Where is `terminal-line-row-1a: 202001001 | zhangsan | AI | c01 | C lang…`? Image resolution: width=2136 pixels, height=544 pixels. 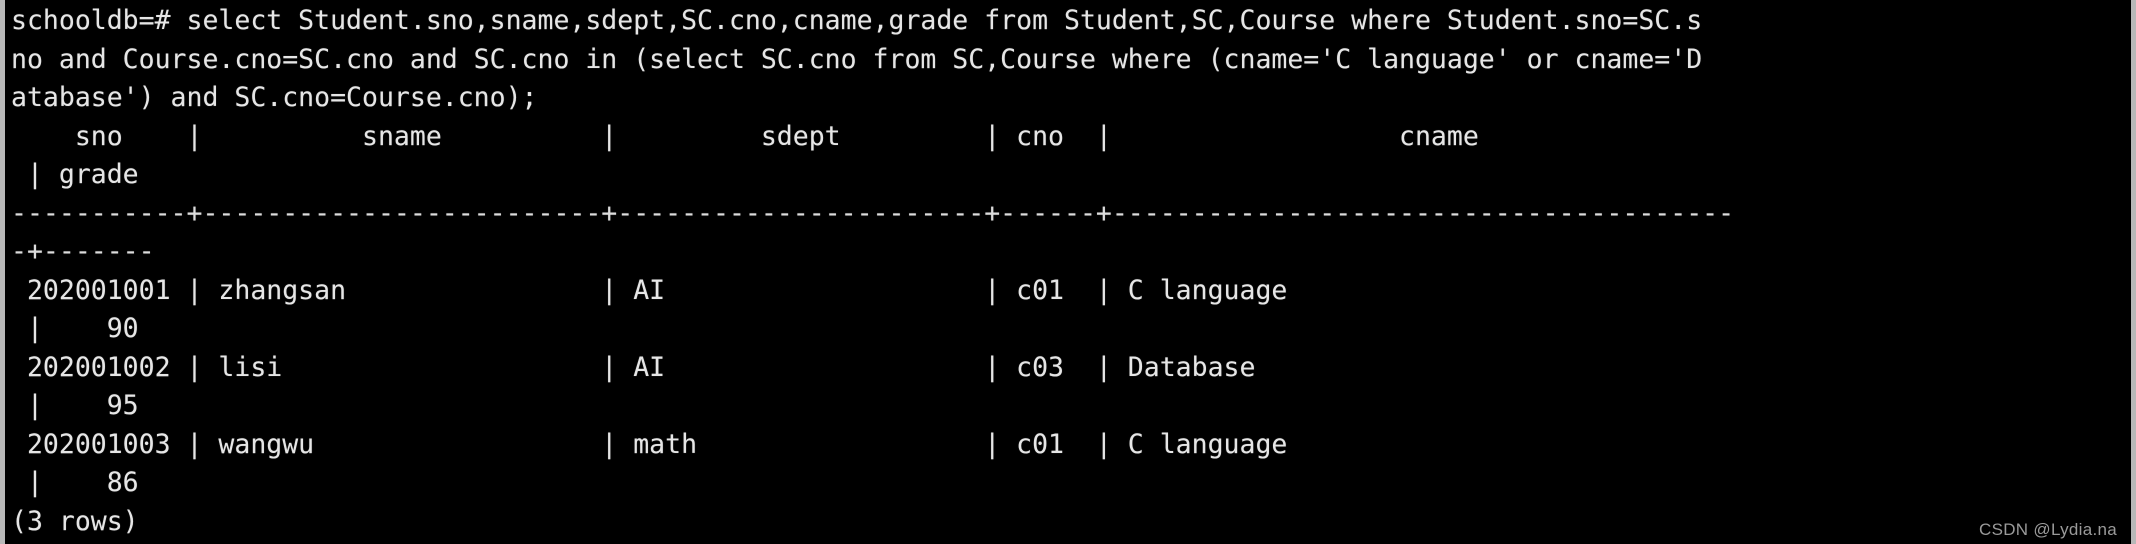 terminal-line-row-1a: 202001001 | zhangsan | AI | c01 | C lang… is located at coordinates (873, 290).